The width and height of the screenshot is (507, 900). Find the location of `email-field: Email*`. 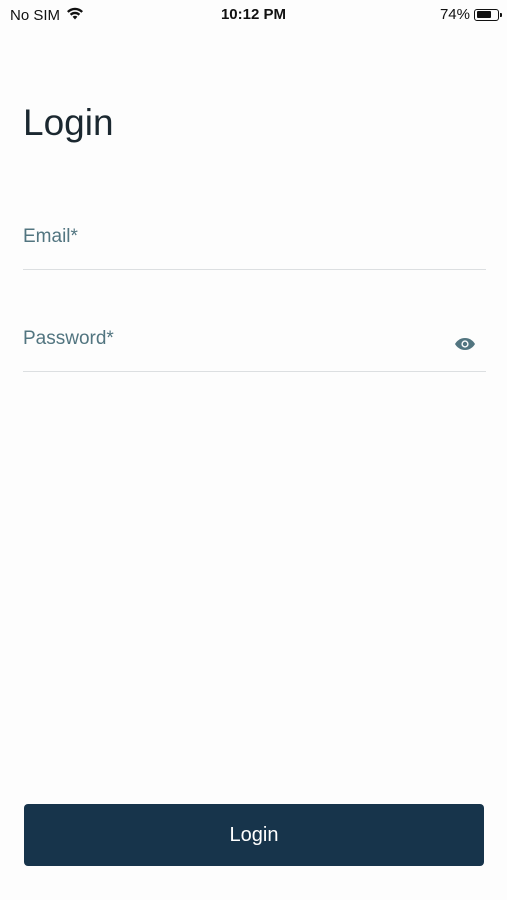

email-field: Email* is located at coordinates (254, 247).